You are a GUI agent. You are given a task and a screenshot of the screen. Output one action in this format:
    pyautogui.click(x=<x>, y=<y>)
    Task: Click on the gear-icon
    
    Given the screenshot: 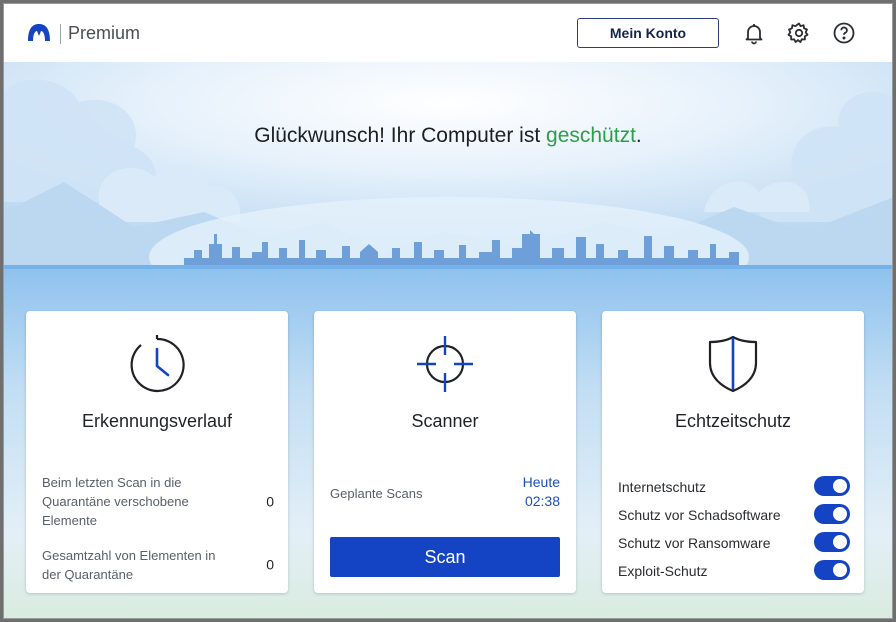 What is the action you would take?
    pyautogui.click(x=799, y=33)
    